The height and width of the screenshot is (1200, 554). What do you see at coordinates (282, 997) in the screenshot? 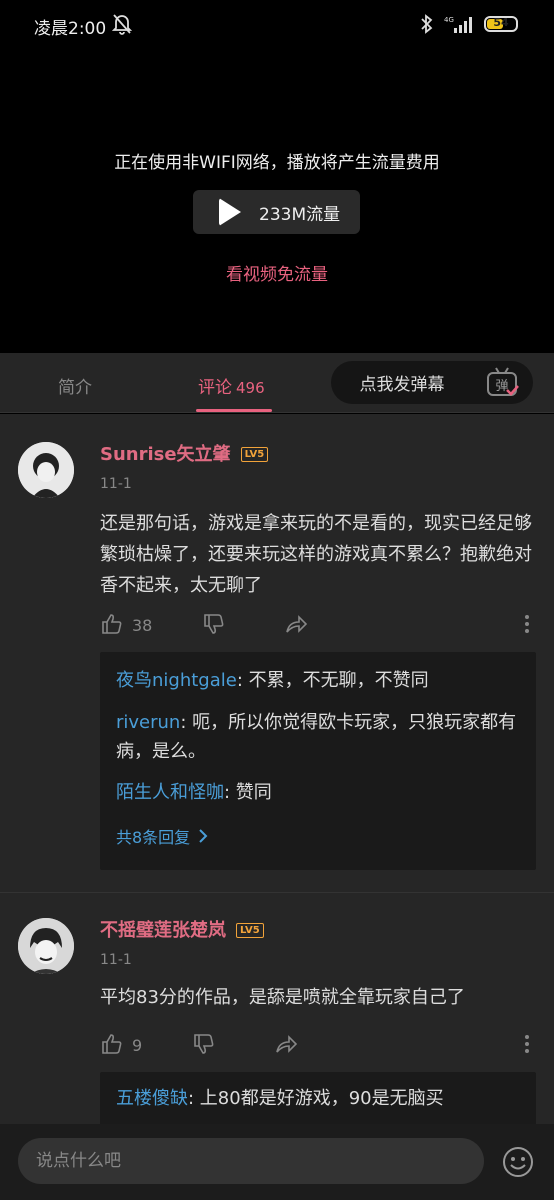
I see `comment-text: 平均83分的作品，是舔是喷就全靠玩家自己了` at bounding box center [282, 997].